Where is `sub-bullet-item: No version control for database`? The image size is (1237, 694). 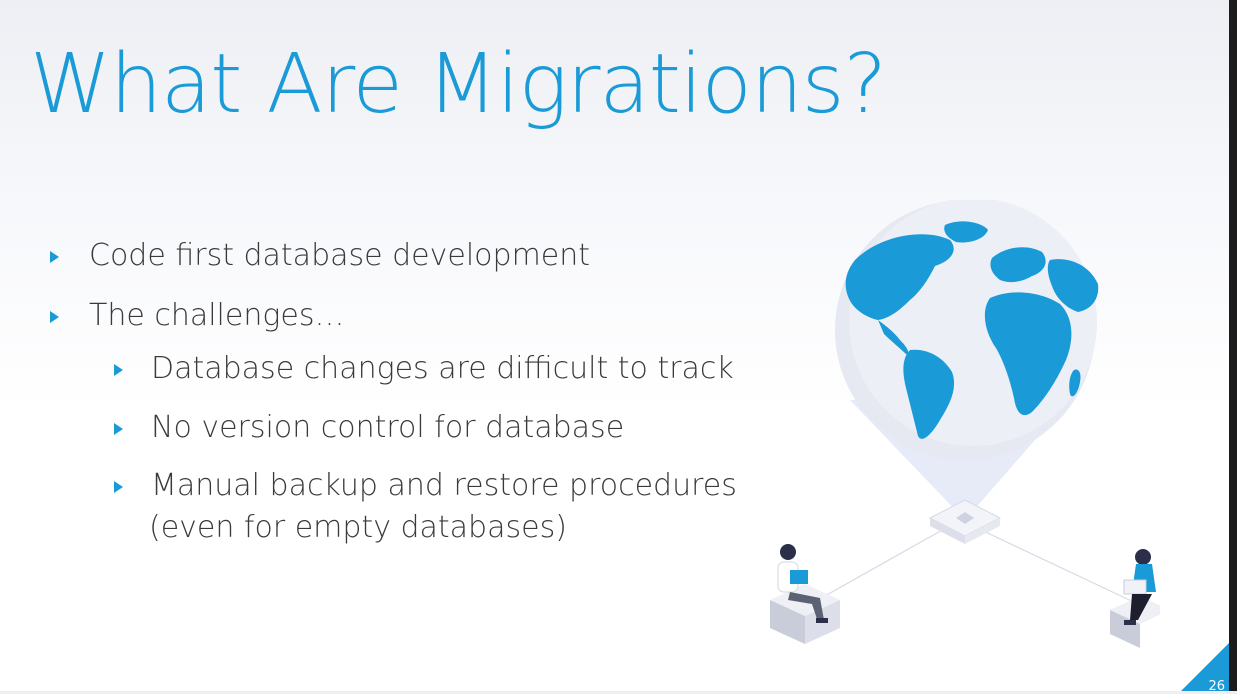 sub-bullet-item: No version control for database is located at coordinates (369, 428).